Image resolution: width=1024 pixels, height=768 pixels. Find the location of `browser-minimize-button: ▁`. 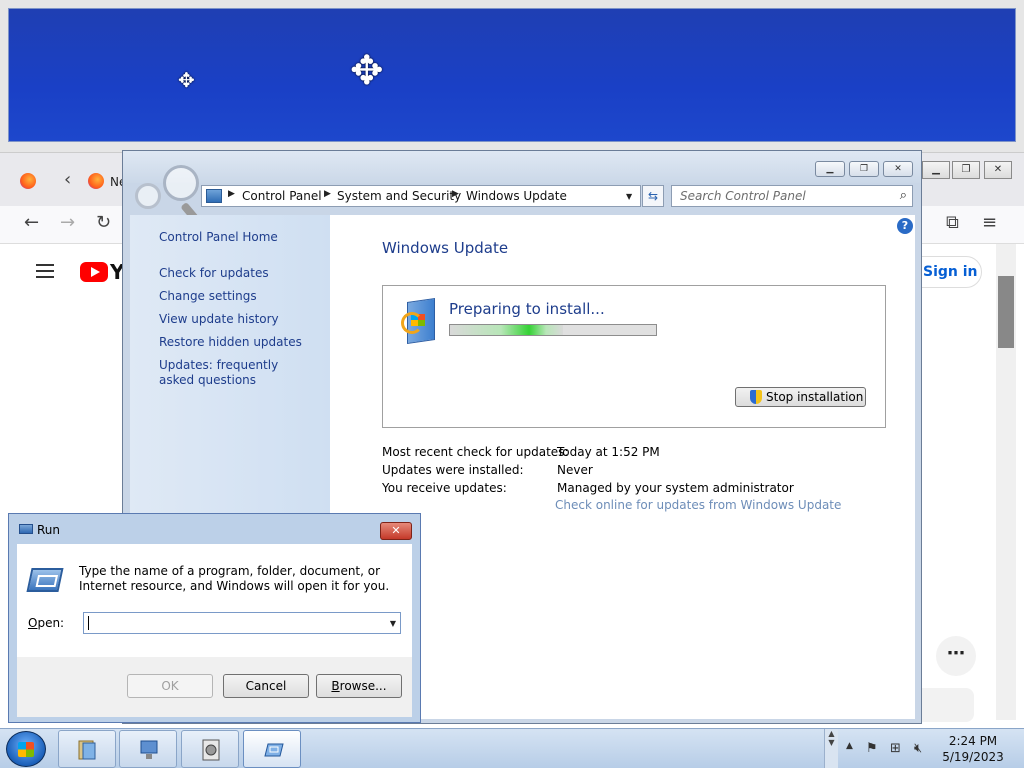

browser-minimize-button: ▁ is located at coordinates (936, 170).